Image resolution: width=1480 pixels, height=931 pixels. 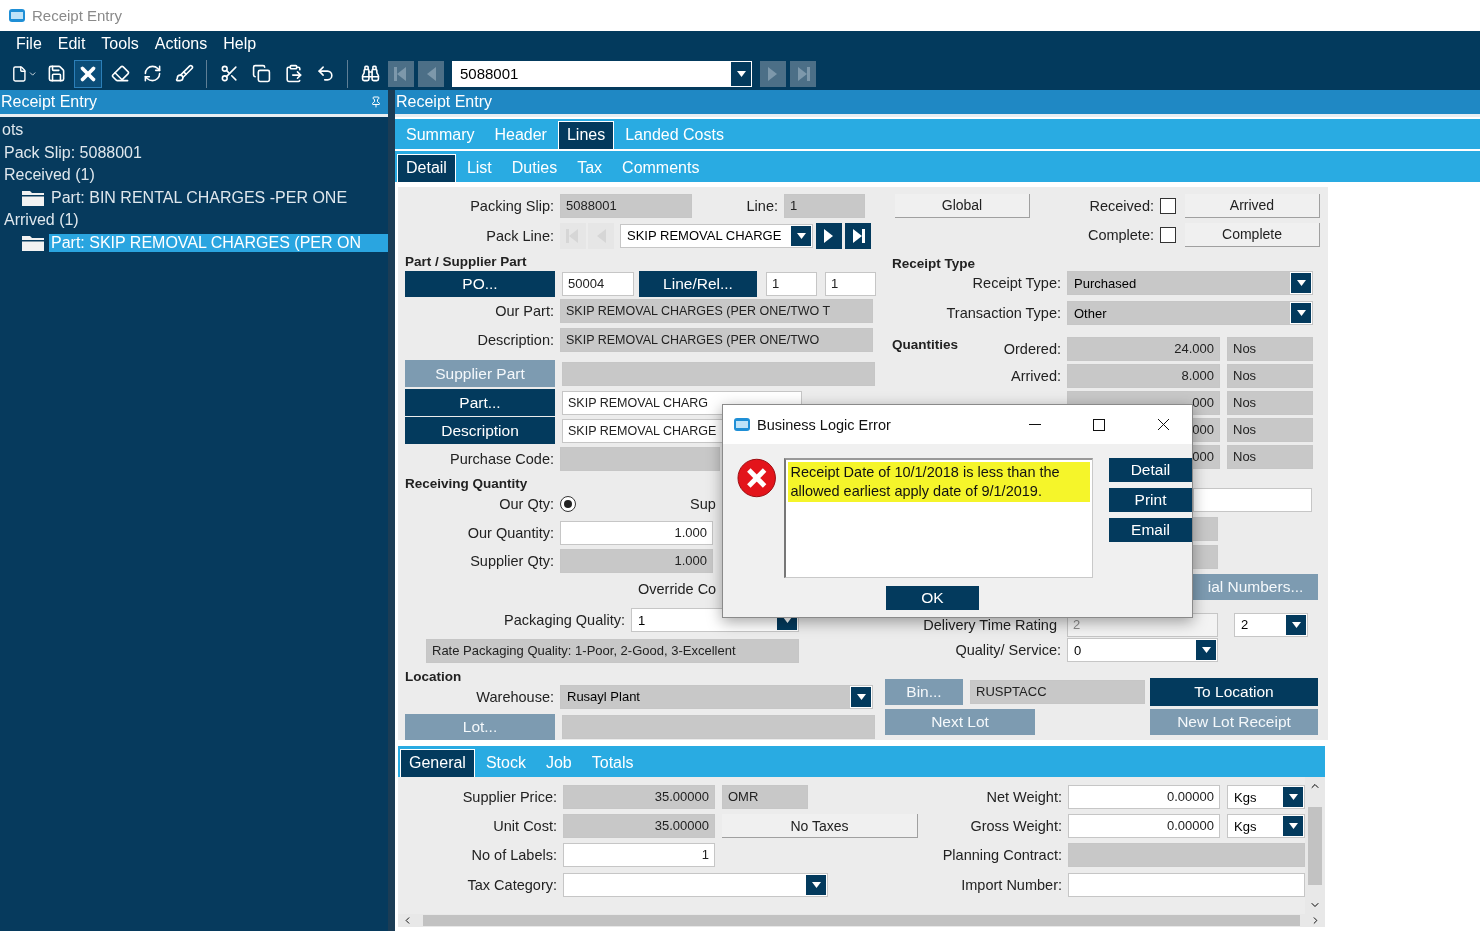 I want to click on field-label: Pack Line:, so click(x=520, y=235).